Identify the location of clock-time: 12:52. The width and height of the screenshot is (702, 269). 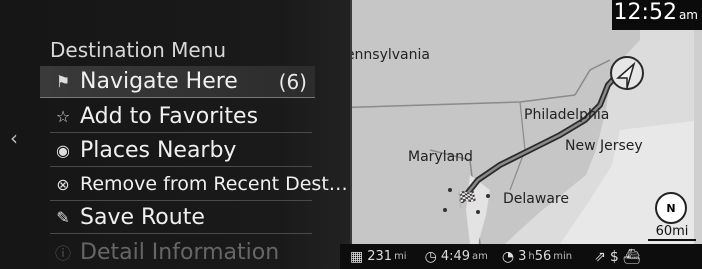
(645, 12).